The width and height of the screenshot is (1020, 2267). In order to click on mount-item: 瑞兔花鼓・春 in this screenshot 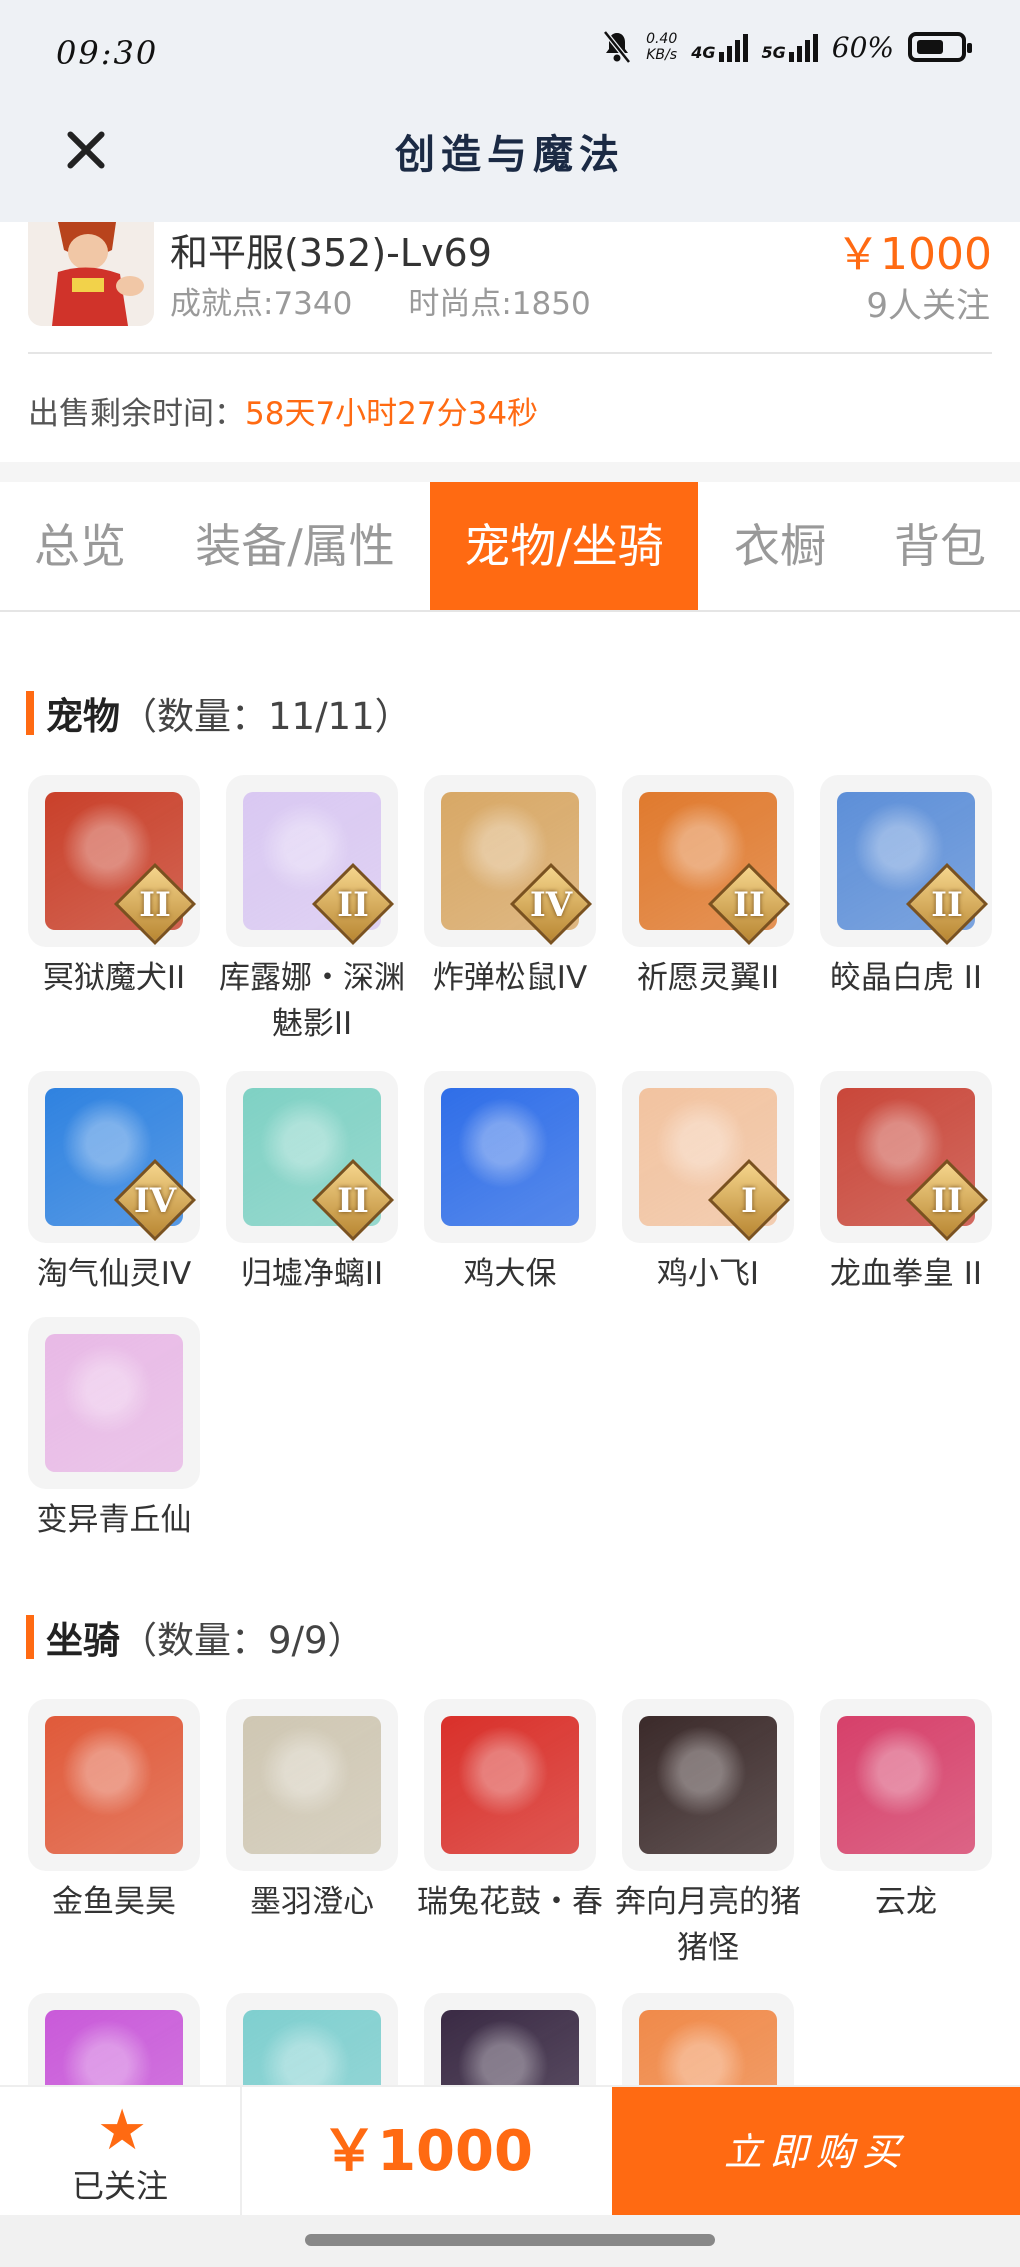, I will do `click(510, 1812)`.